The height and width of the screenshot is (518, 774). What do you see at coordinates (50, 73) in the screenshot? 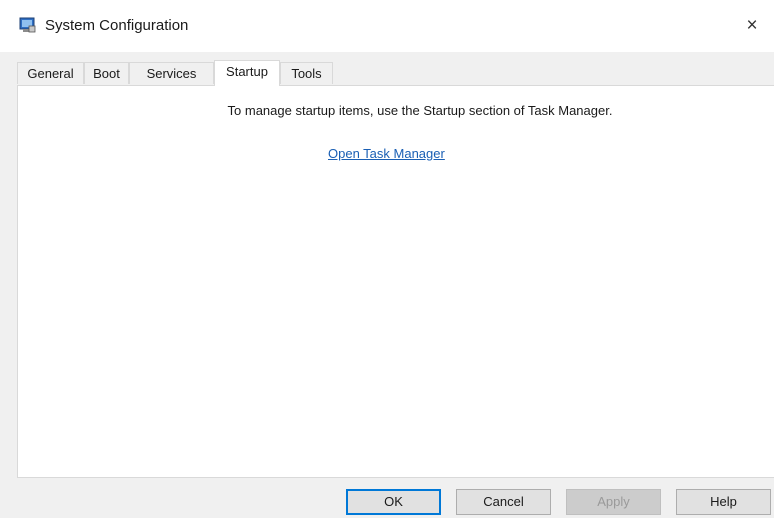
I see `tab-general: General` at bounding box center [50, 73].